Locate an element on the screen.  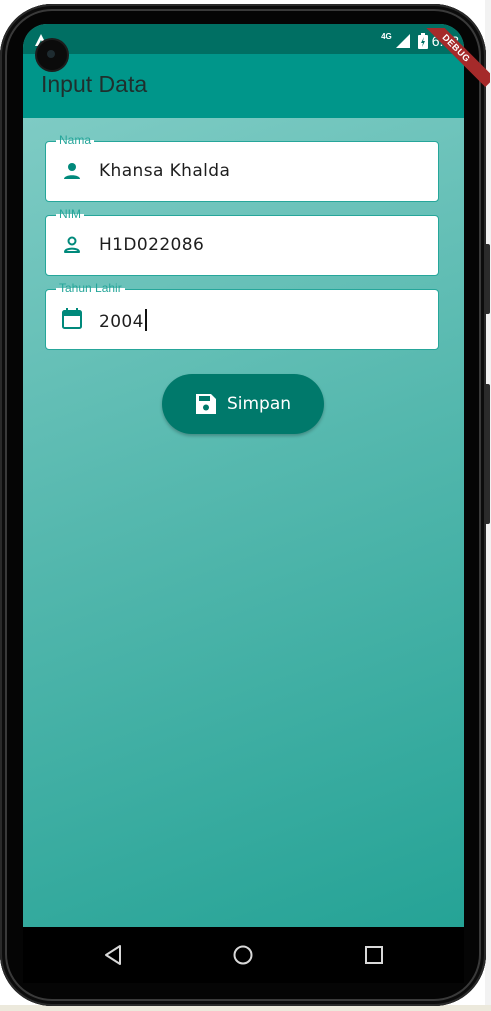
calendar-icon is located at coordinates (72, 318).